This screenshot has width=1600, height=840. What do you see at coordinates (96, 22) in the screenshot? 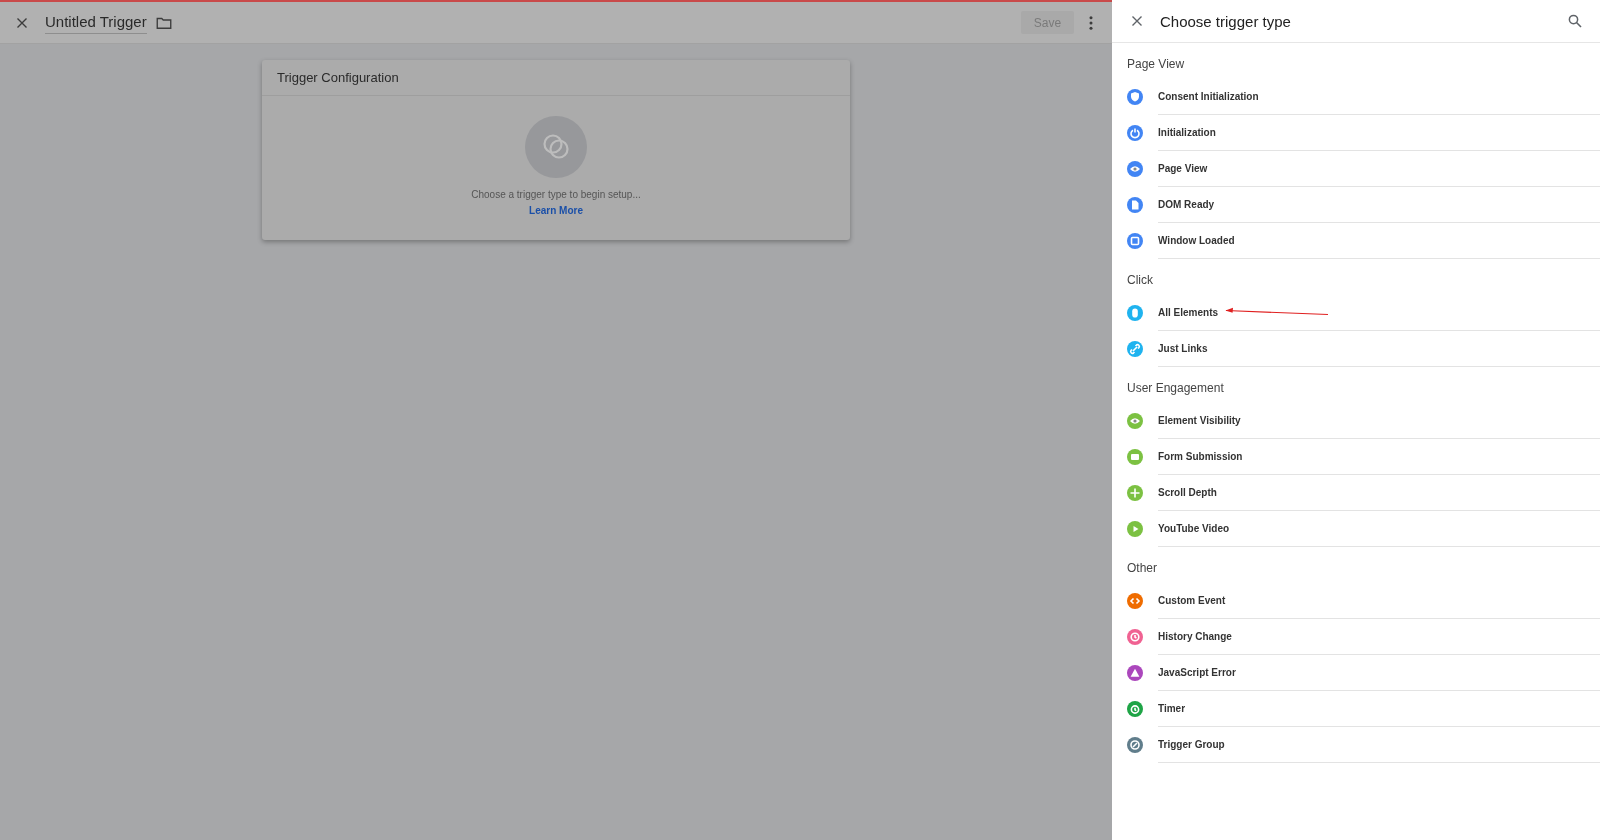
I see `trigger-name-field: Untitled Trigger` at bounding box center [96, 22].